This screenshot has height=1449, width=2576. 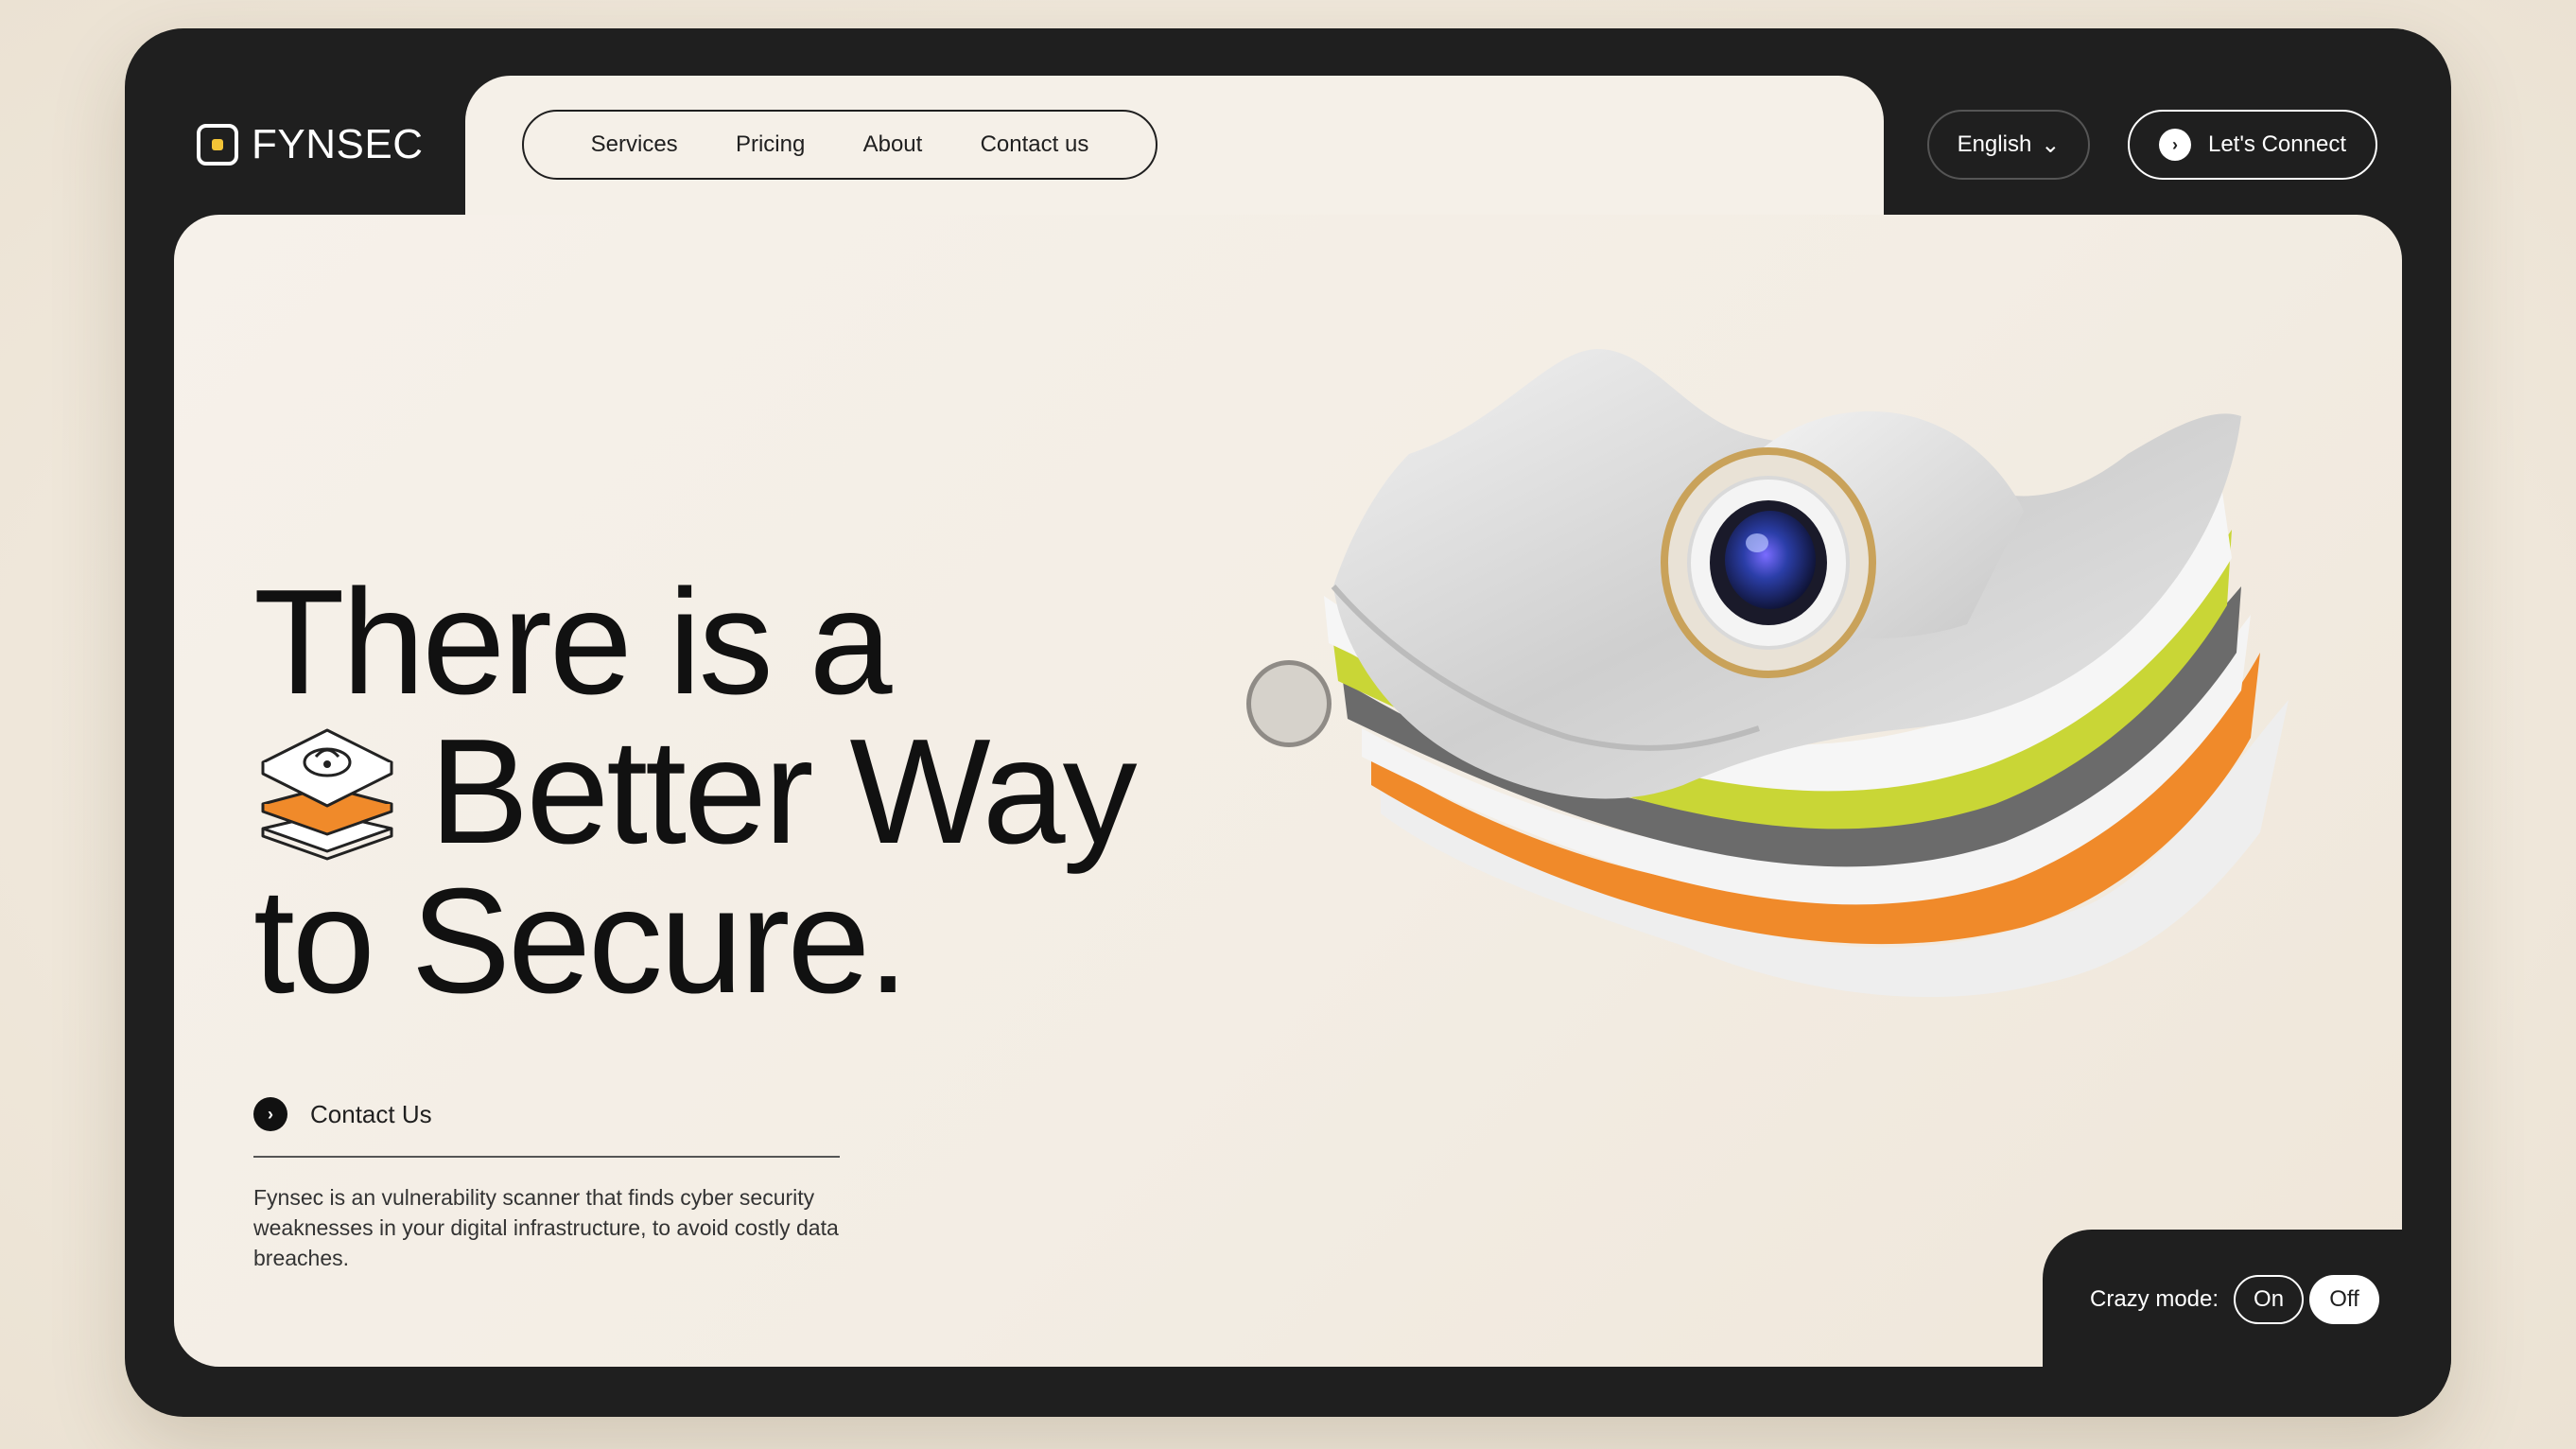 What do you see at coordinates (2269, 1299) in the screenshot?
I see `crazy-mode-on-button: On` at bounding box center [2269, 1299].